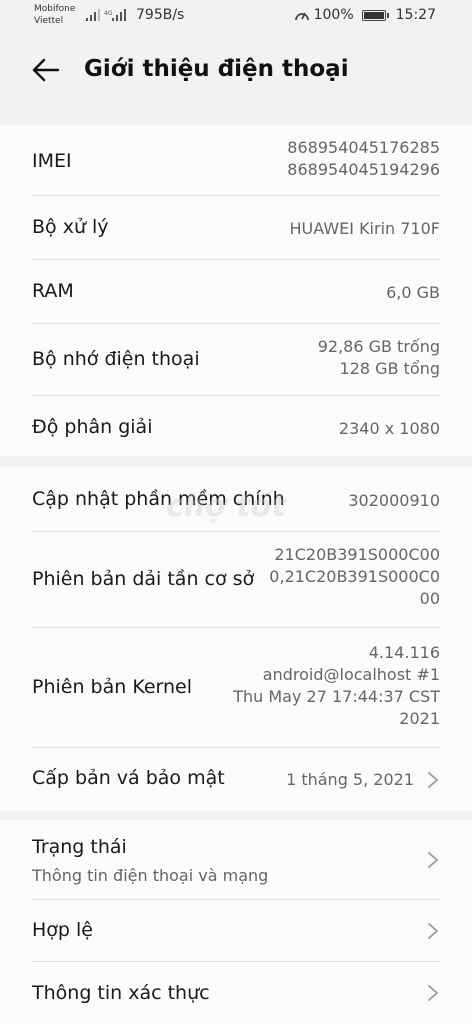 This screenshot has width=472, height=1024. What do you see at coordinates (236, 228) in the screenshot?
I see `processor-row: Bộ xử lý HUAWEI Kirin 710F` at bounding box center [236, 228].